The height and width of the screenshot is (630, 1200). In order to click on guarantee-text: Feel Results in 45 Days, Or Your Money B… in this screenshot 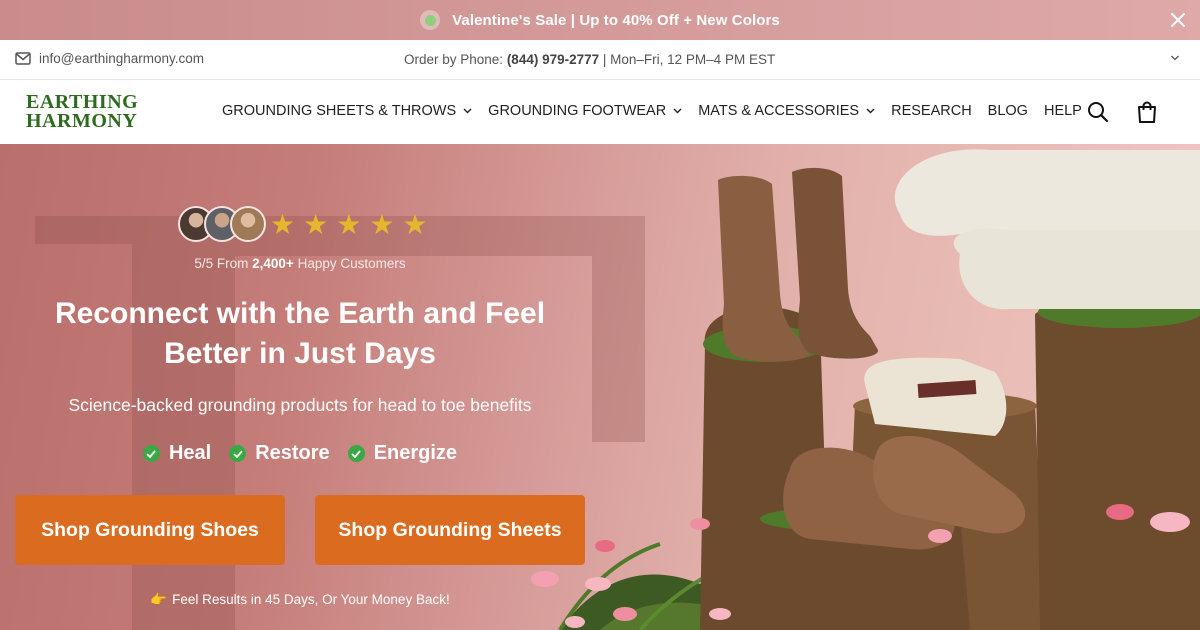, I will do `click(311, 599)`.